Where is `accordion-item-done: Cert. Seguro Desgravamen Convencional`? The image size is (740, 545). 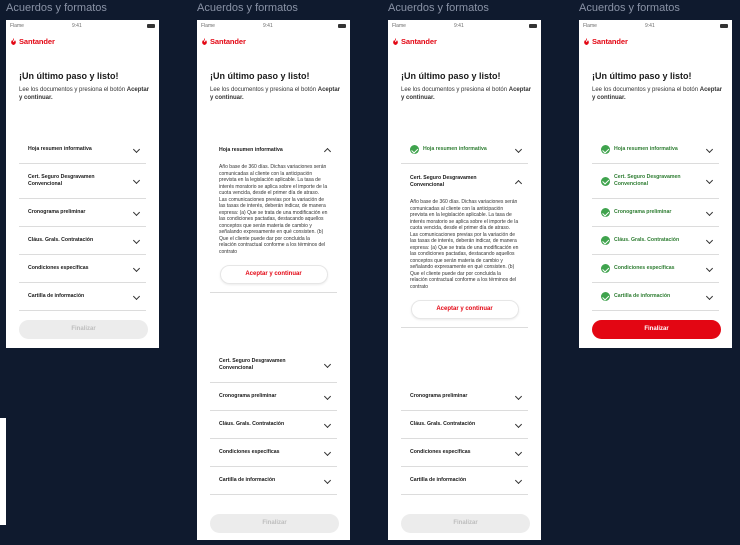 accordion-item-done: Cert. Seguro Desgravamen Convencional is located at coordinates (655, 181).